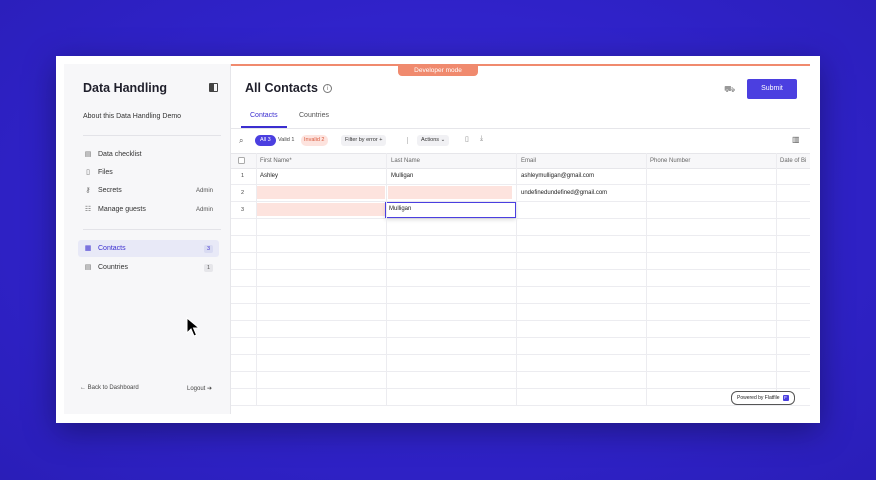 This screenshot has width=876, height=480. Describe the element at coordinates (582, 210) in the screenshot. I see `cell-email` at that location.